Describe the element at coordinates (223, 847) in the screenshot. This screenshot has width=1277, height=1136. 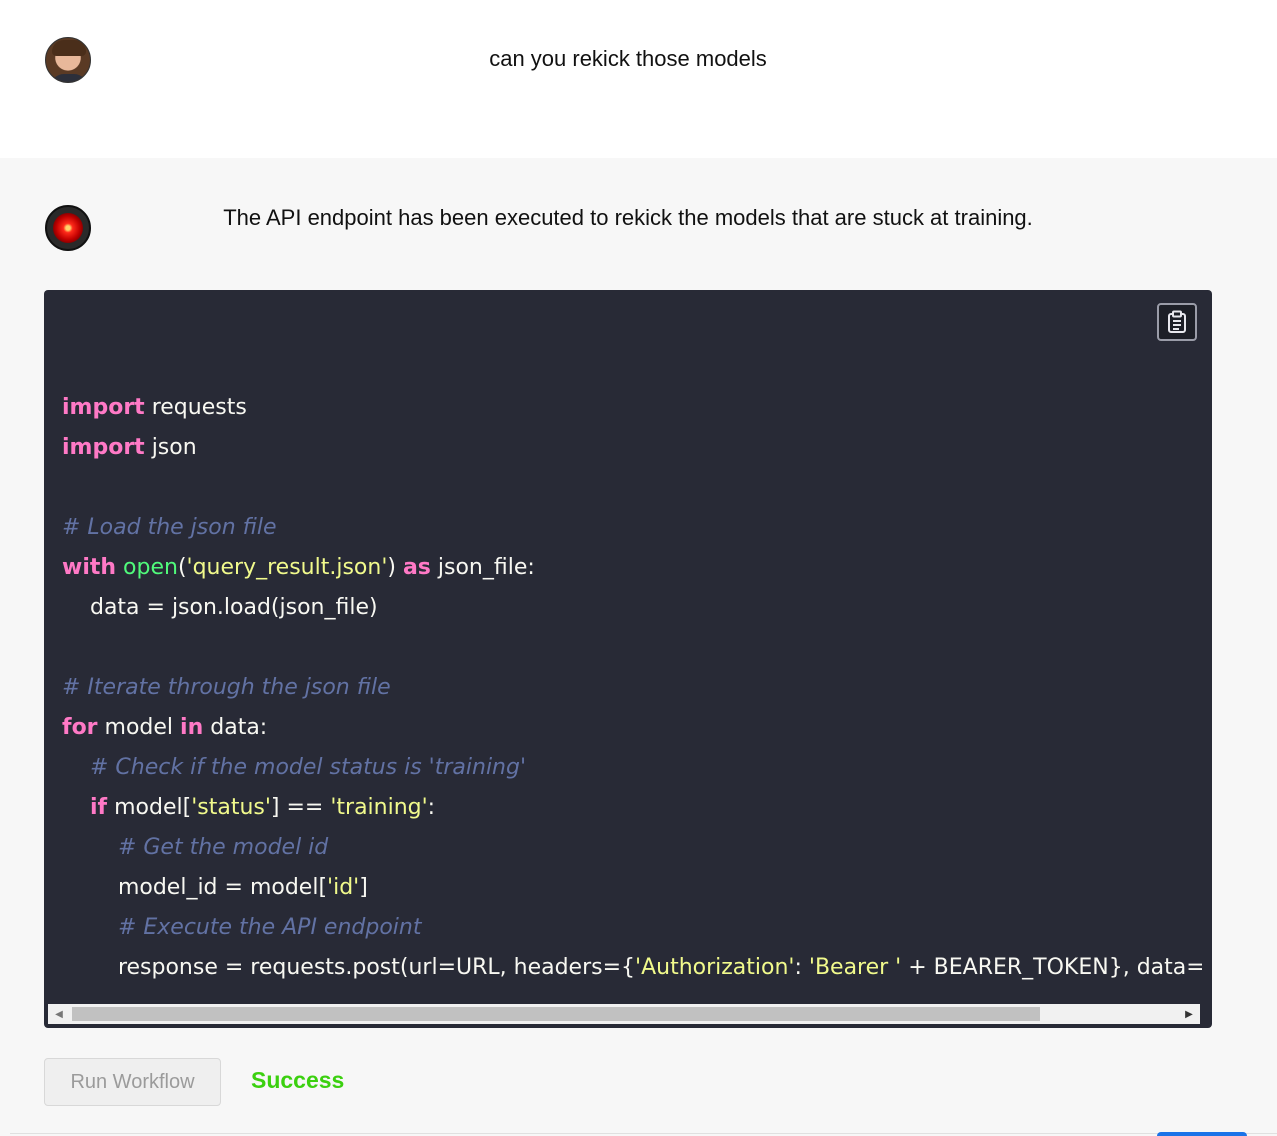
I see `code-line: # Get the model id` at that location.